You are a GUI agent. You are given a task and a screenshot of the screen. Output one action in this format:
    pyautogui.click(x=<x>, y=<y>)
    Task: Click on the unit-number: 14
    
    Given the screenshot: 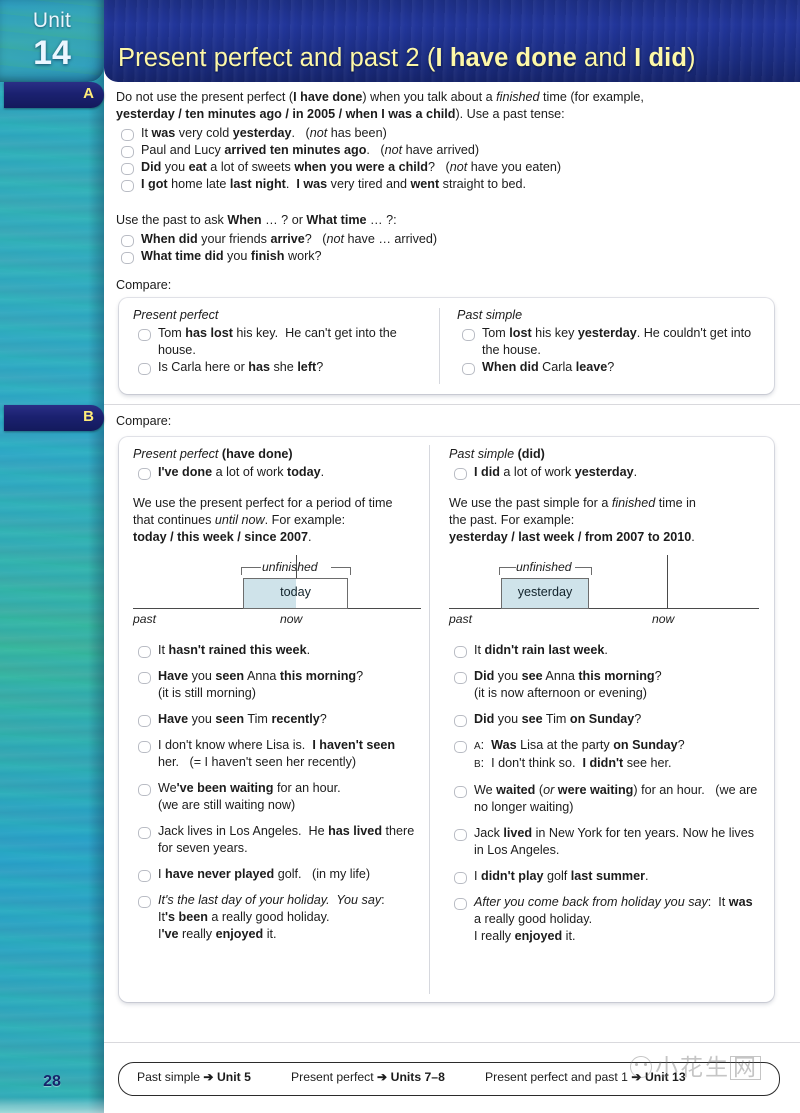 What is the action you would take?
    pyautogui.click(x=52, y=53)
    